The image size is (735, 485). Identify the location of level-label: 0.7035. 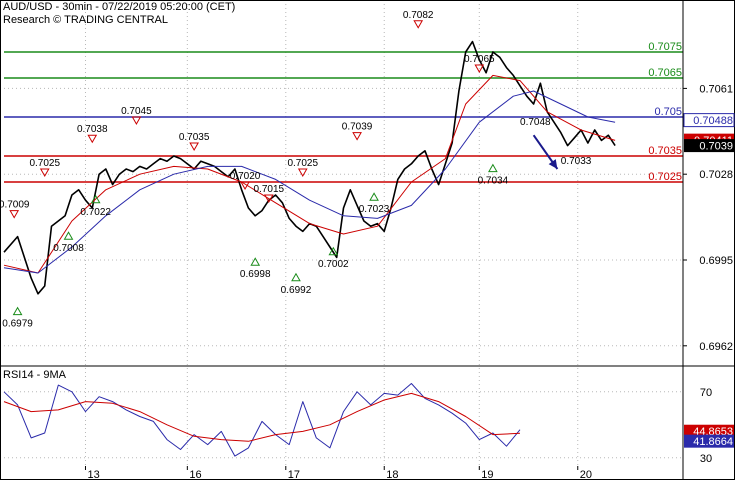
(665, 151).